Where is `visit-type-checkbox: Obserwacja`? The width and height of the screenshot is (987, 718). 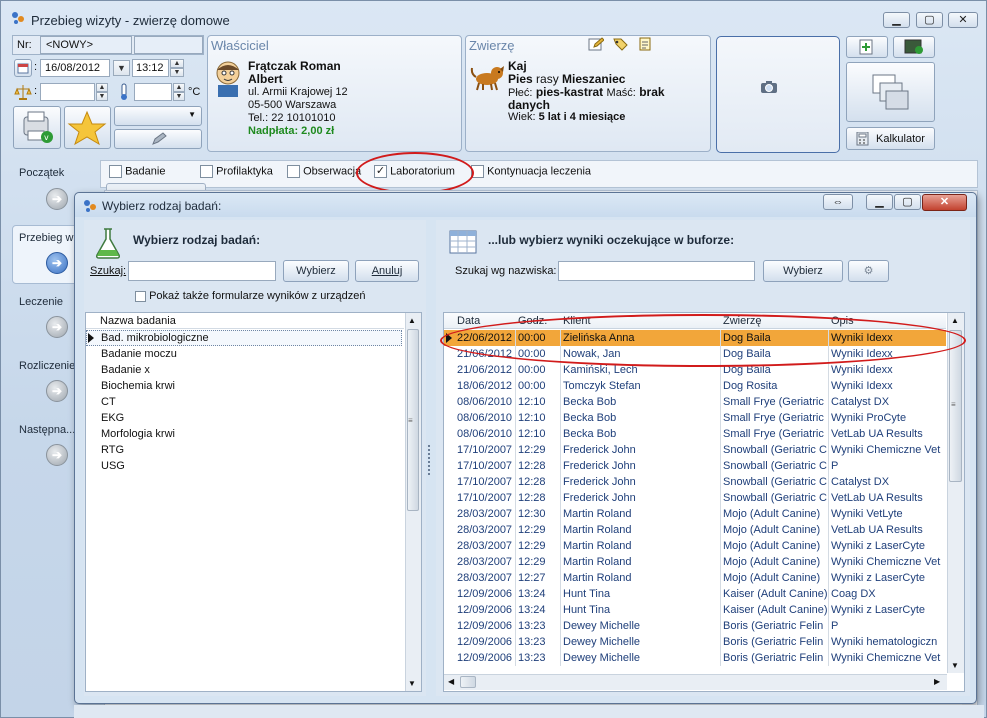
visit-type-checkbox: Obserwacja is located at coordinates (324, 171).